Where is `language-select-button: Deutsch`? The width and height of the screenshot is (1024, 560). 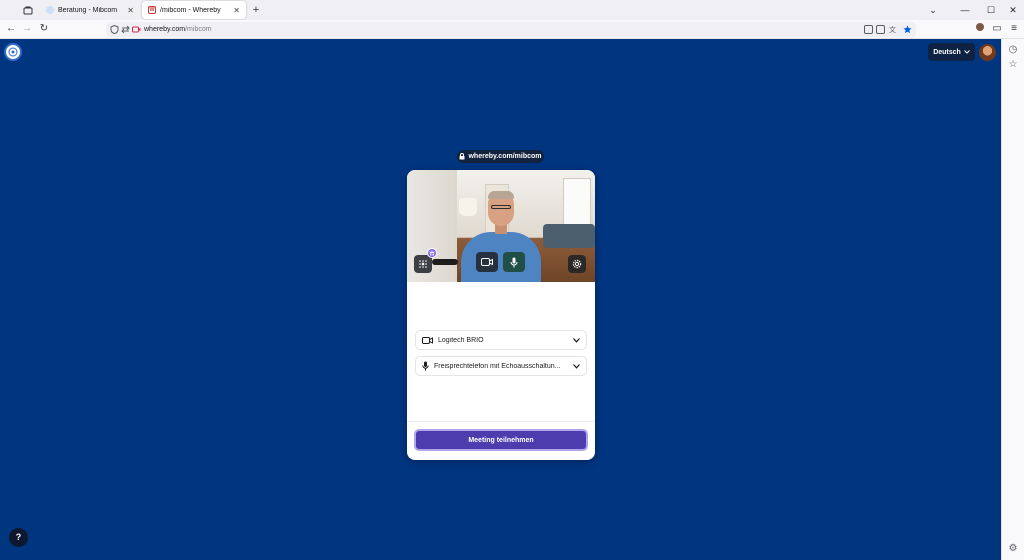 language-select-button: Deutsch is located at coordinates (951, 52).